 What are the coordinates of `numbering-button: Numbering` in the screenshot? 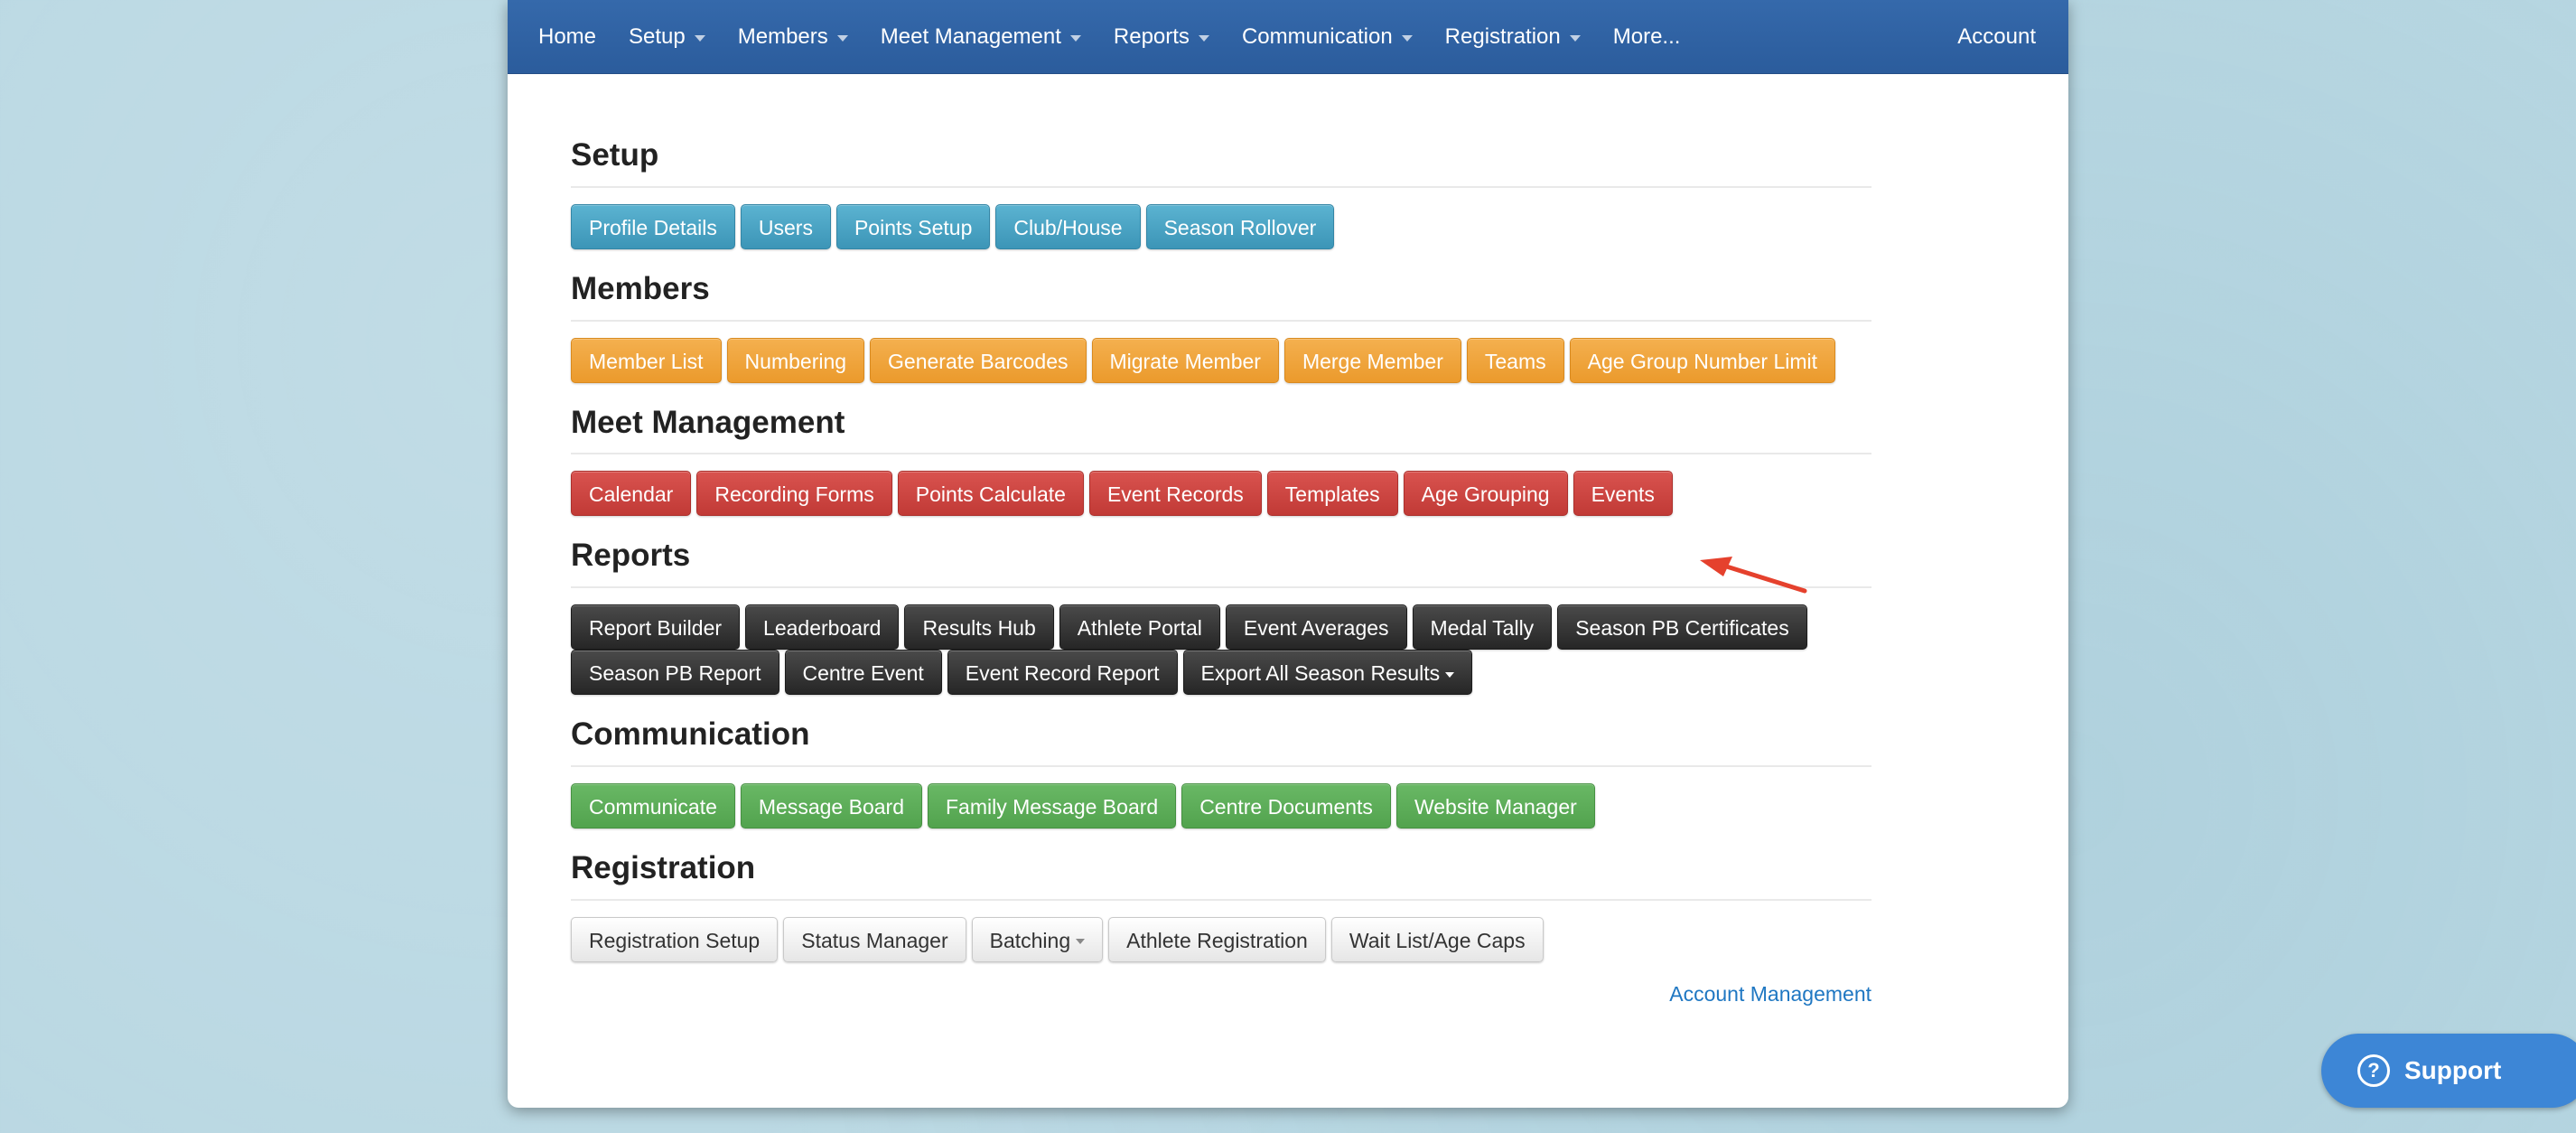 It's located at (795, 360).